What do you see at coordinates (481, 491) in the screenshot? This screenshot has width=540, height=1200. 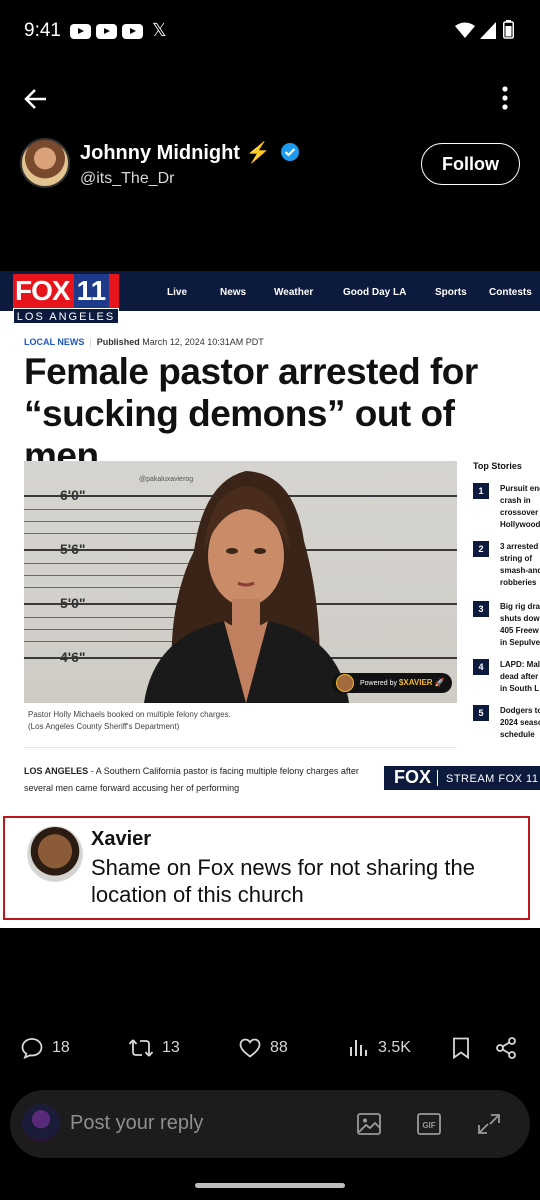 I see `story-number: 1` at bounding box center [481, 491].